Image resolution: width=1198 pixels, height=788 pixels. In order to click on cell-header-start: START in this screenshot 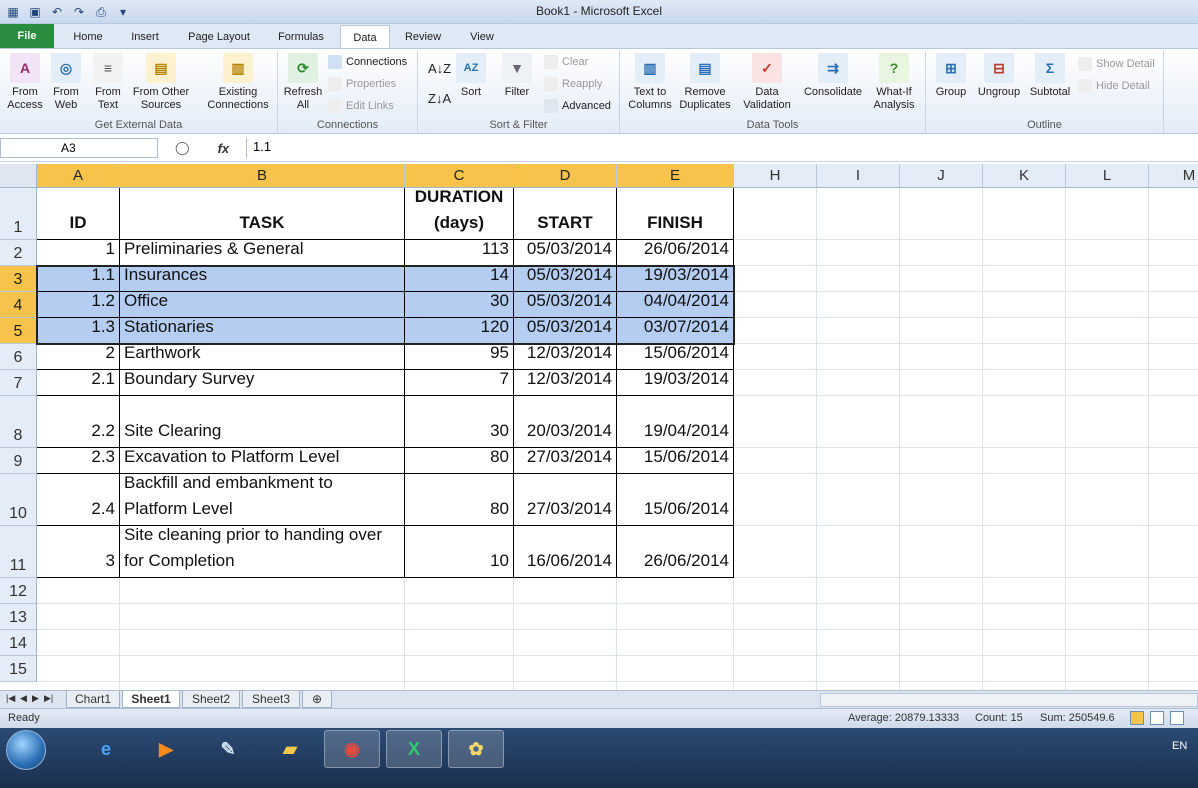, I will do `click(565, 214)`.